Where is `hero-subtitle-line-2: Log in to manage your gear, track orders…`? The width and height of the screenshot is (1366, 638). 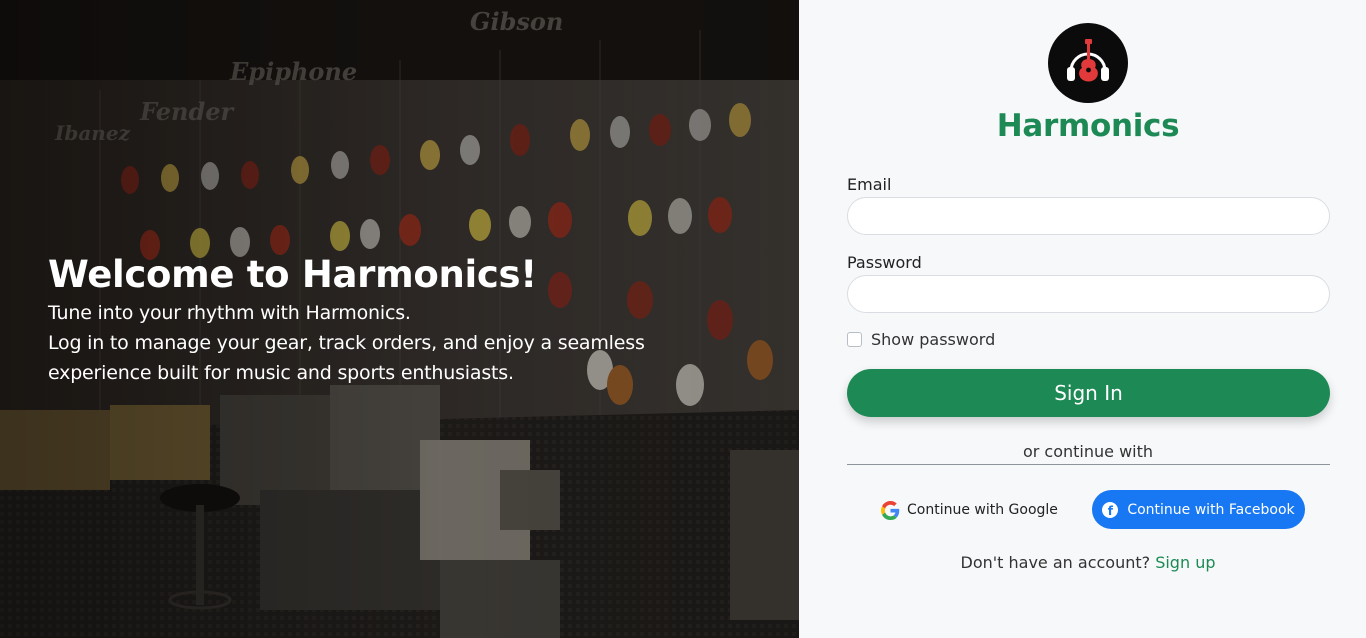 hero-subtitle-line-2: Log in to manage your gear, track orders… is located at coordinates (346, 343).